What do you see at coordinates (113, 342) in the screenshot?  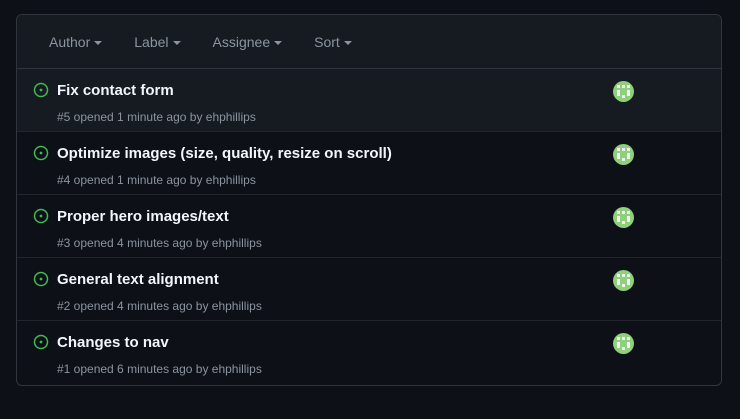 I see `issue-title-link: Changes to nav` at bounding box center [113, 342].